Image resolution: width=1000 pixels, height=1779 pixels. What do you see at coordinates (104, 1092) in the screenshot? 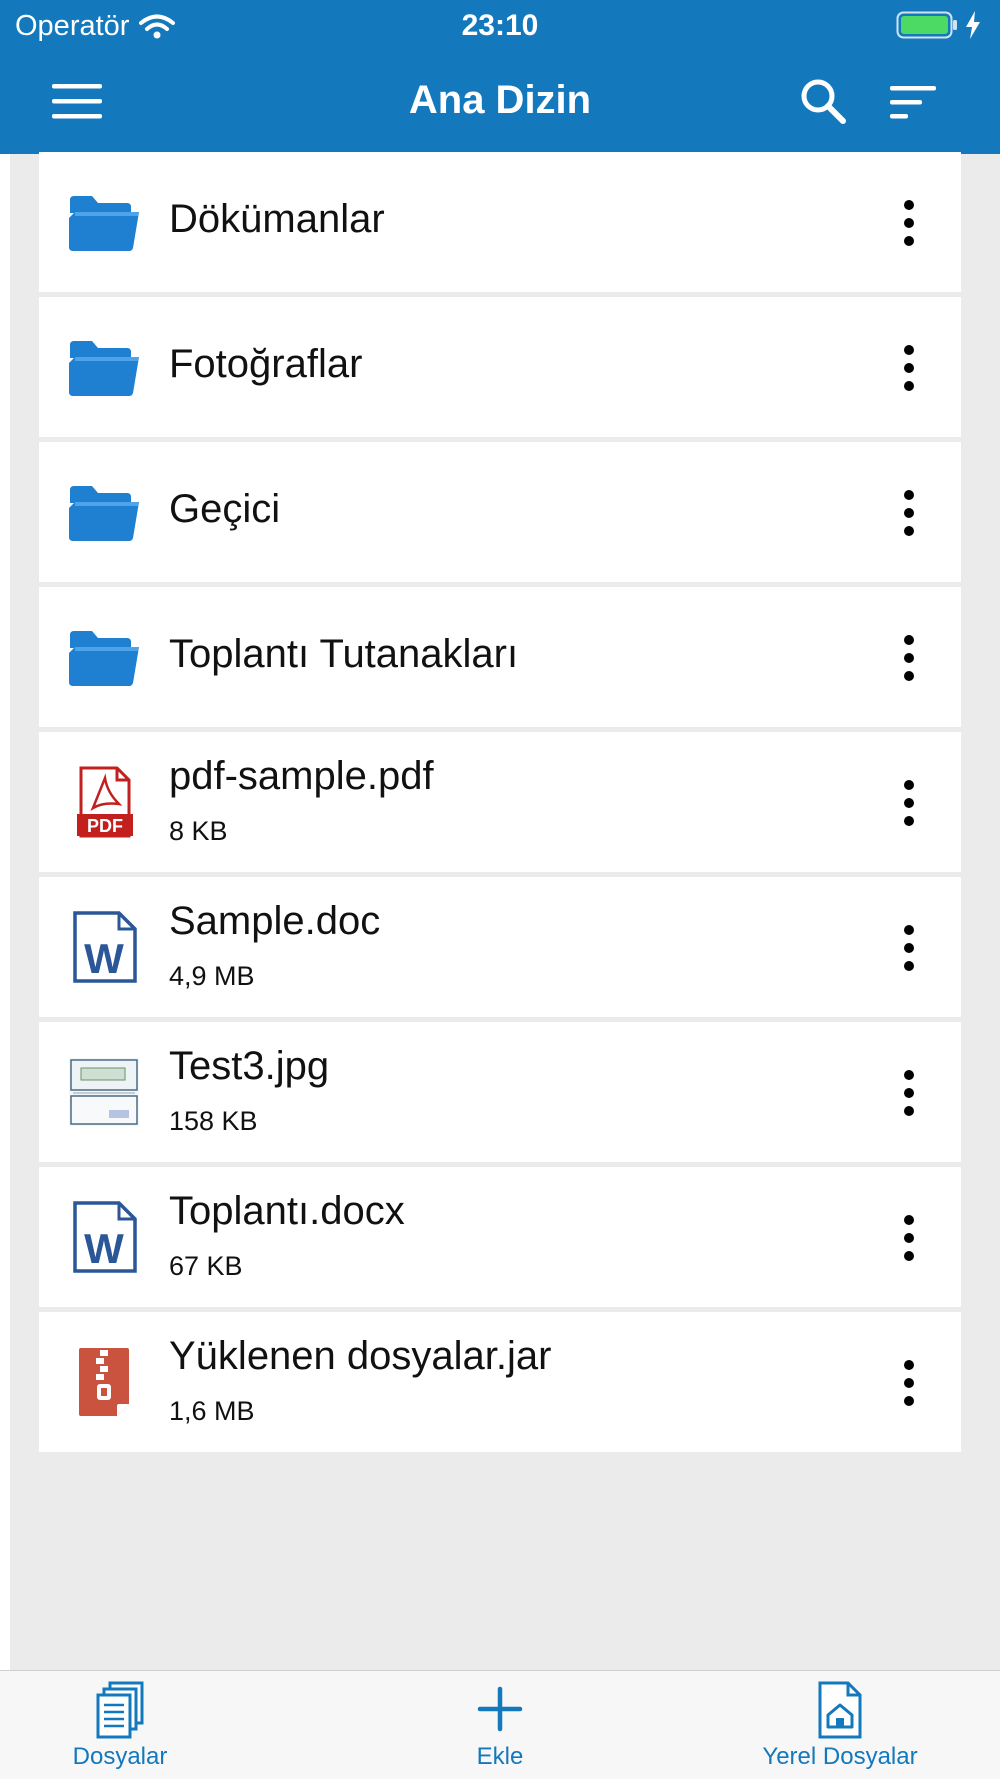
I see `image-thumbnail` at bounding box center [104, 1092].